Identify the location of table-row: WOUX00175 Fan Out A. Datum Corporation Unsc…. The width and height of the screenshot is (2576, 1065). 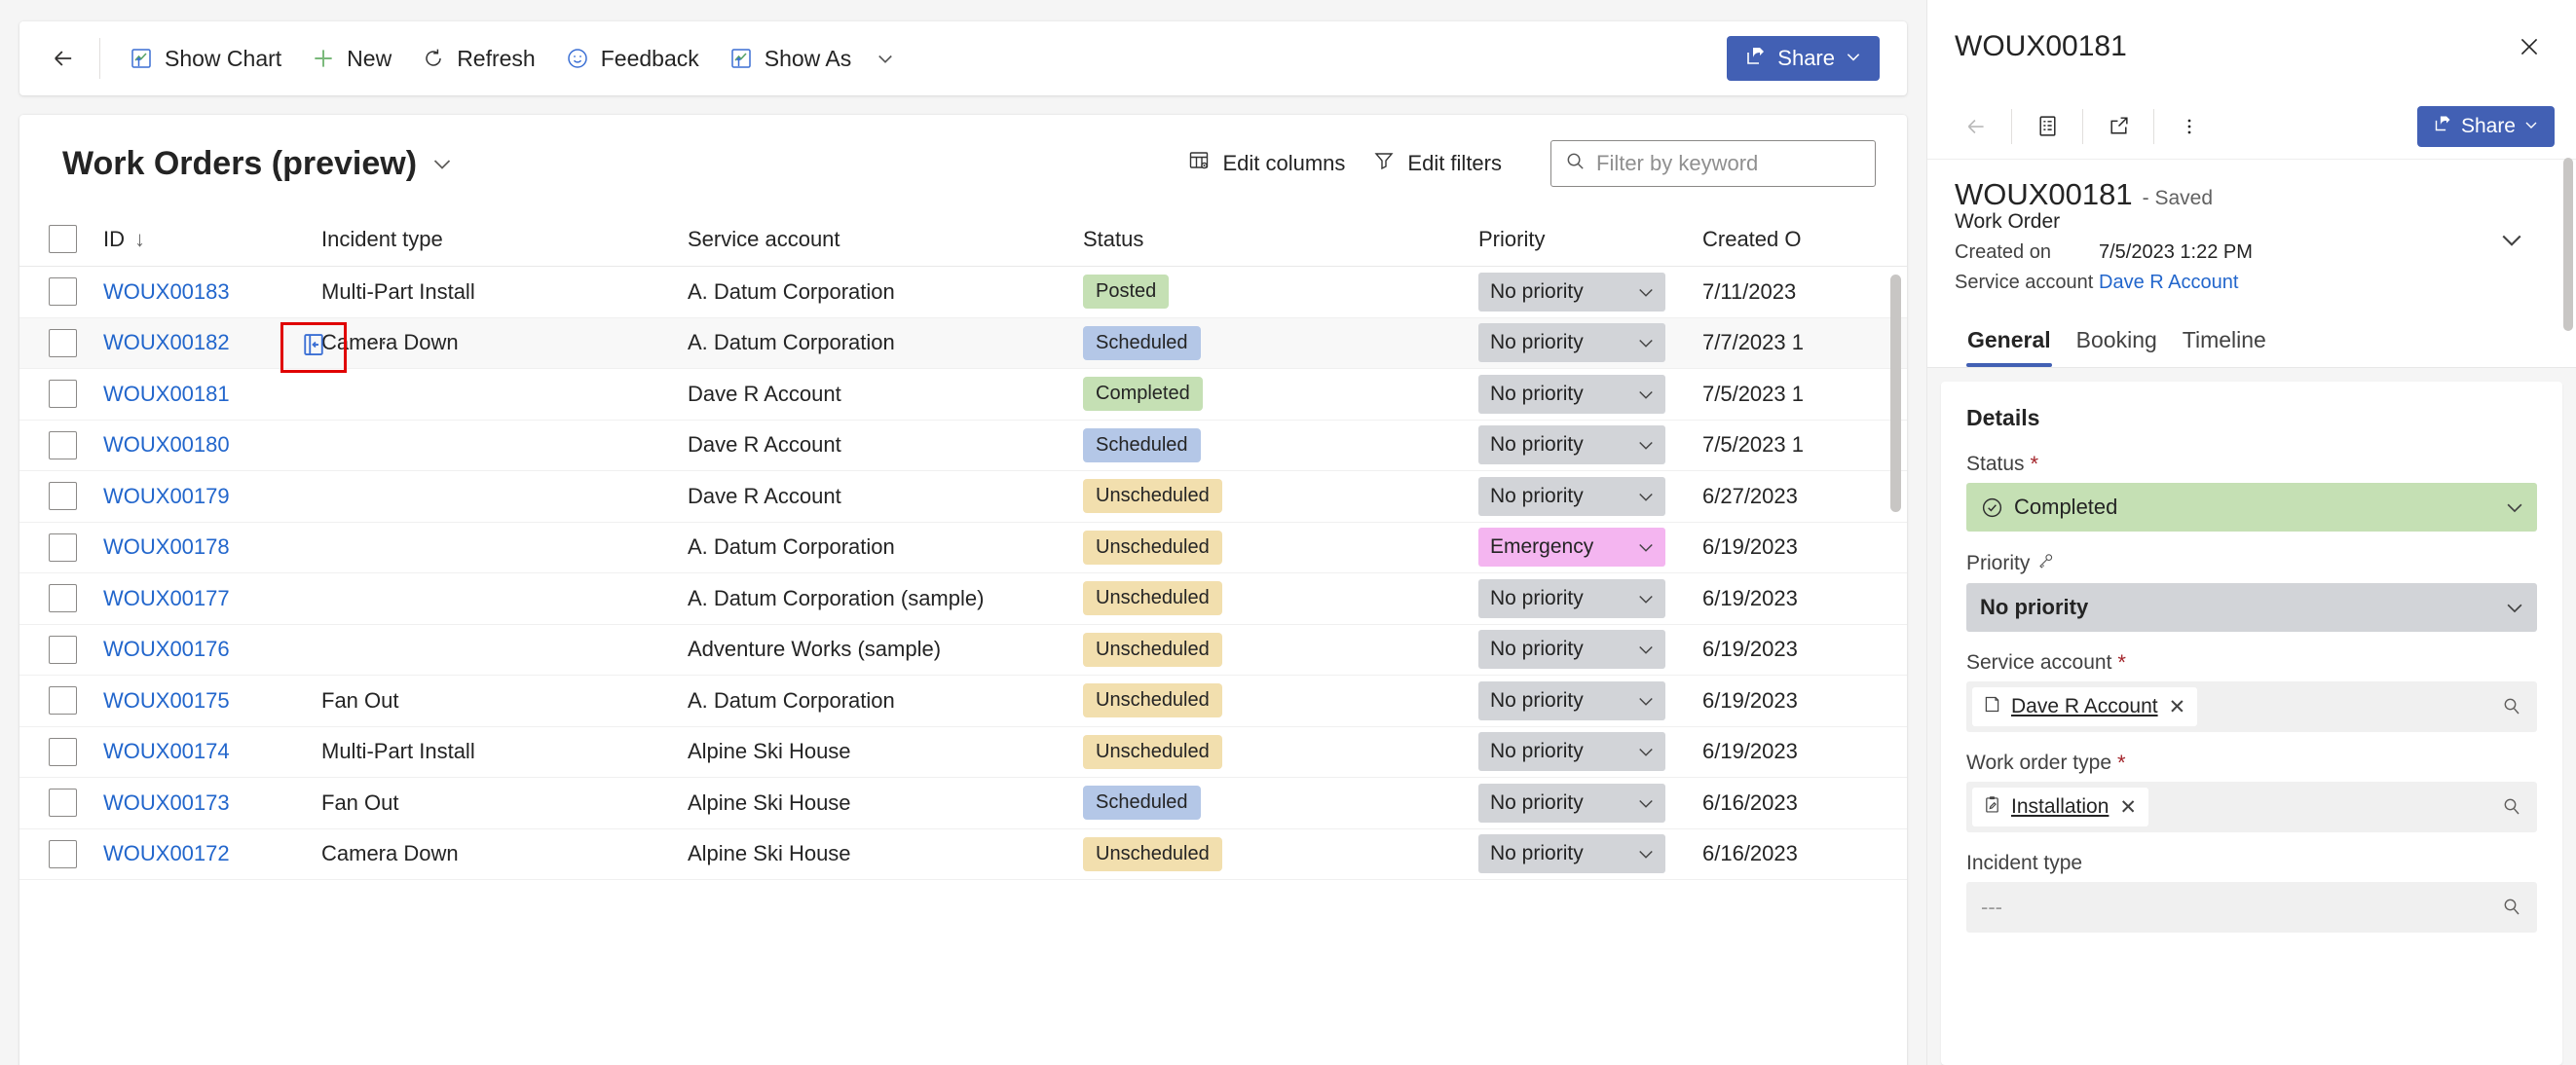
(963, 702).